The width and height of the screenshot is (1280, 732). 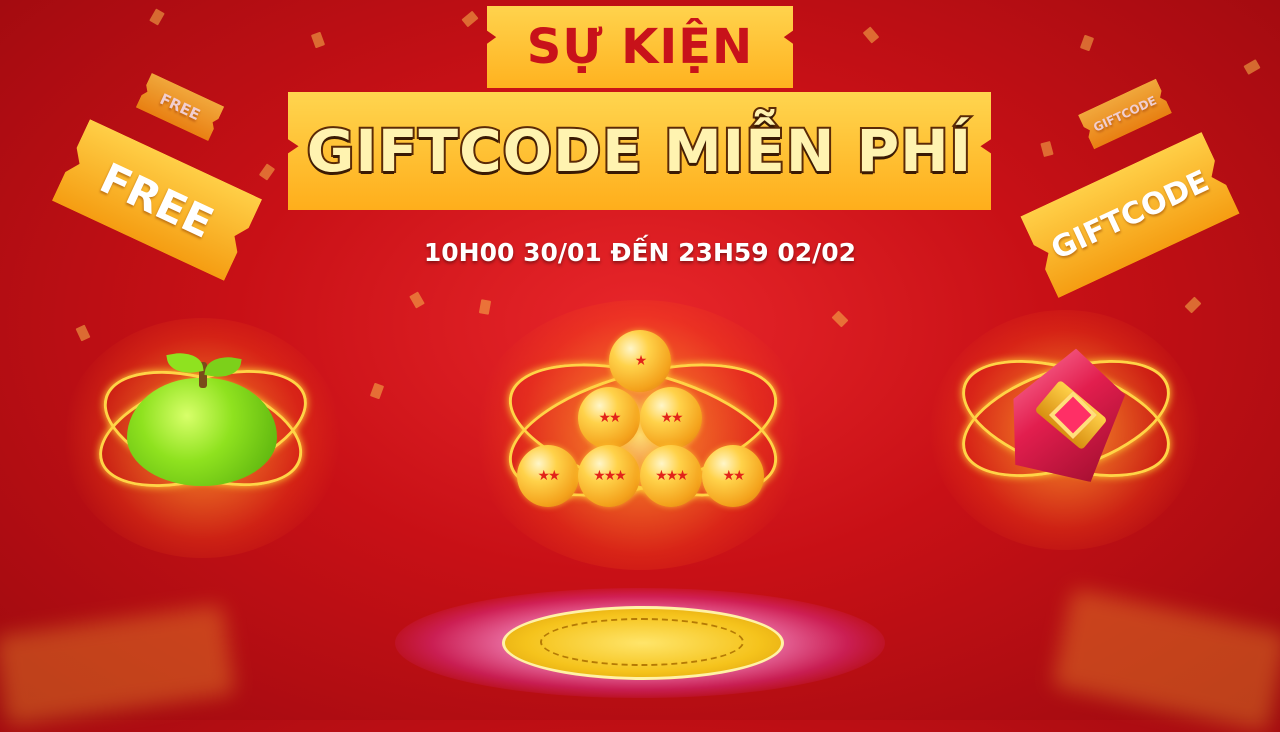 I want to click on page-title: GIFTCODE MIỄN PHÍ, so click(x=639, y=151).